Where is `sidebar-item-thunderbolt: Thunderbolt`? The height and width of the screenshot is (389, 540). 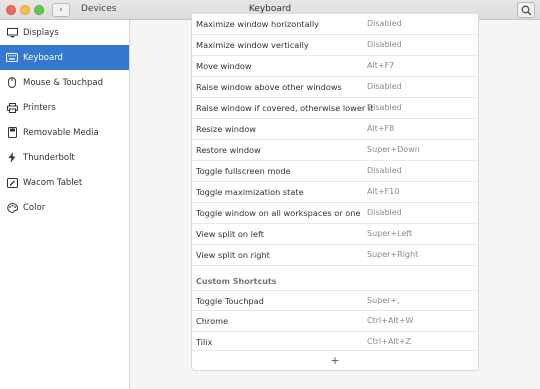 sidebar-item-thunderbolt: Thunderbolt is located at coordinates (64, 157).